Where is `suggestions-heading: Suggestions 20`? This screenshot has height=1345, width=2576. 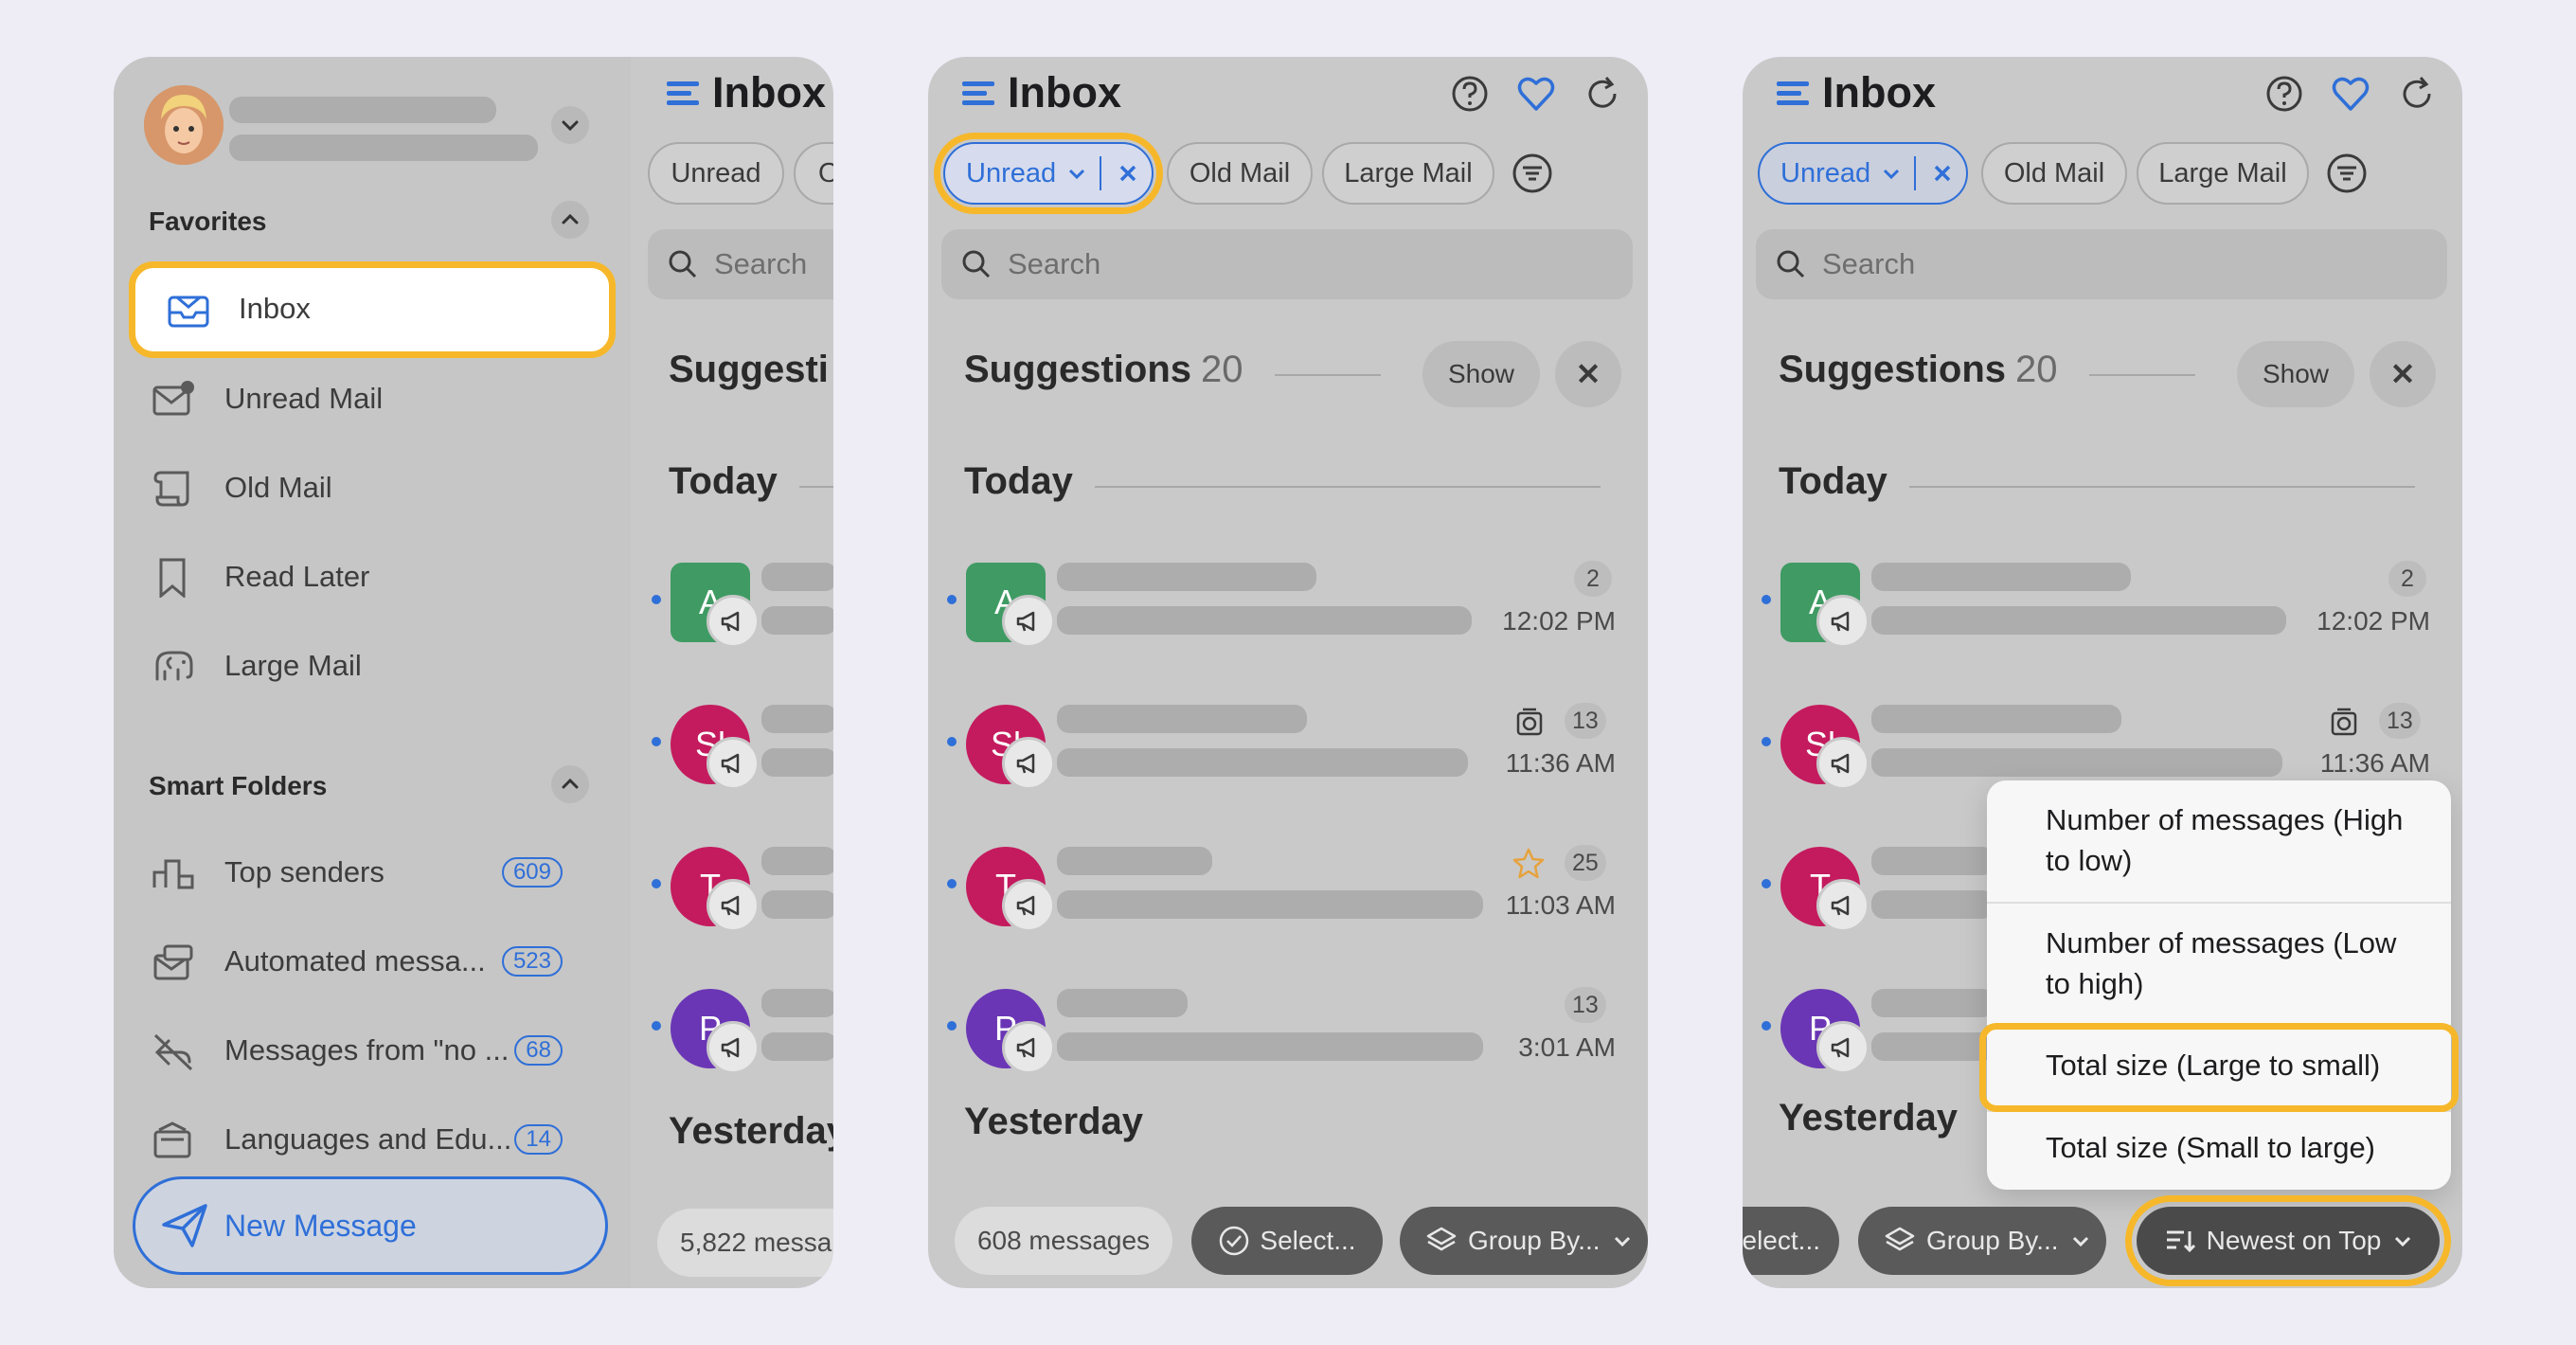
suggestions-heading: Suggestions 20 is located at coordinates (1103, 370).